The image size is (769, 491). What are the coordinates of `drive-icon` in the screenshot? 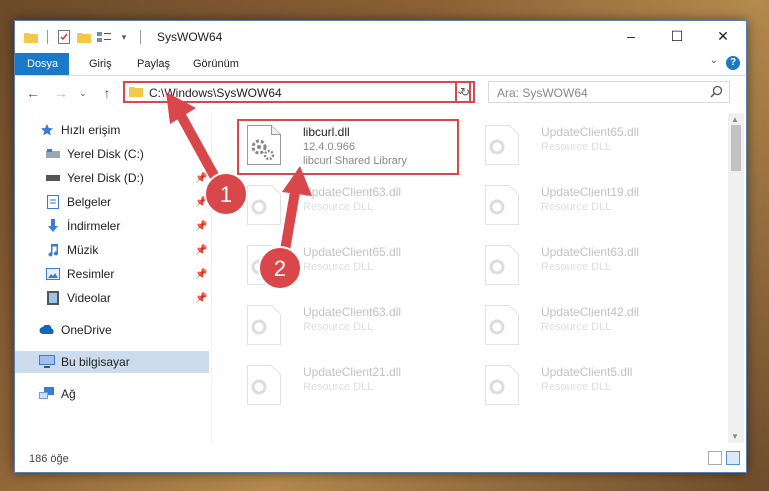 It's located at (53, 154).